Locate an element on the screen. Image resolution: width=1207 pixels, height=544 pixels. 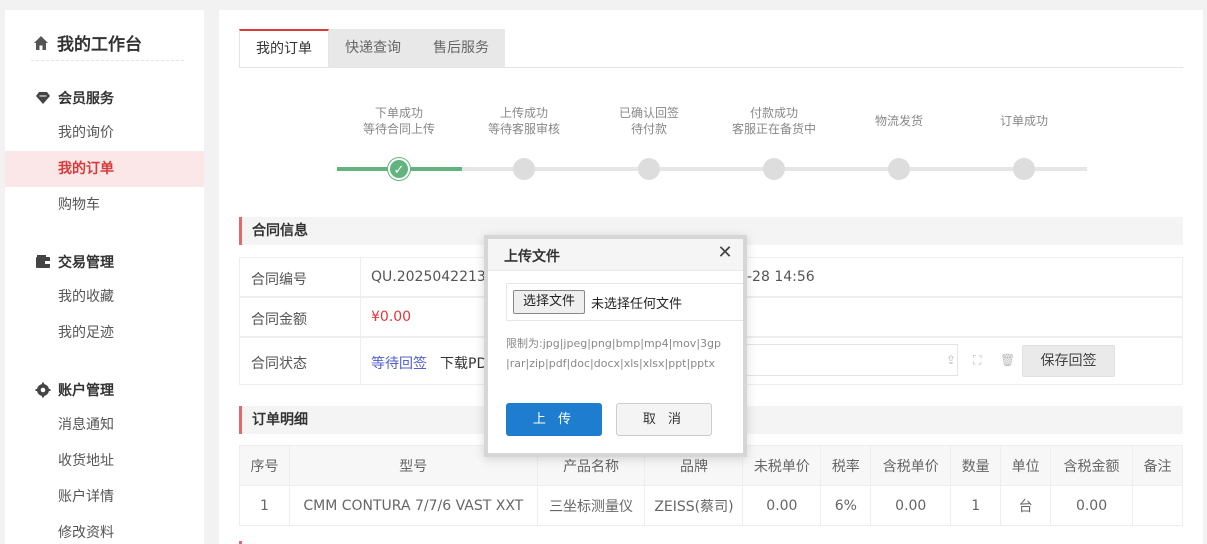
close-icon: ✕ is located at coordinates (725, 253).